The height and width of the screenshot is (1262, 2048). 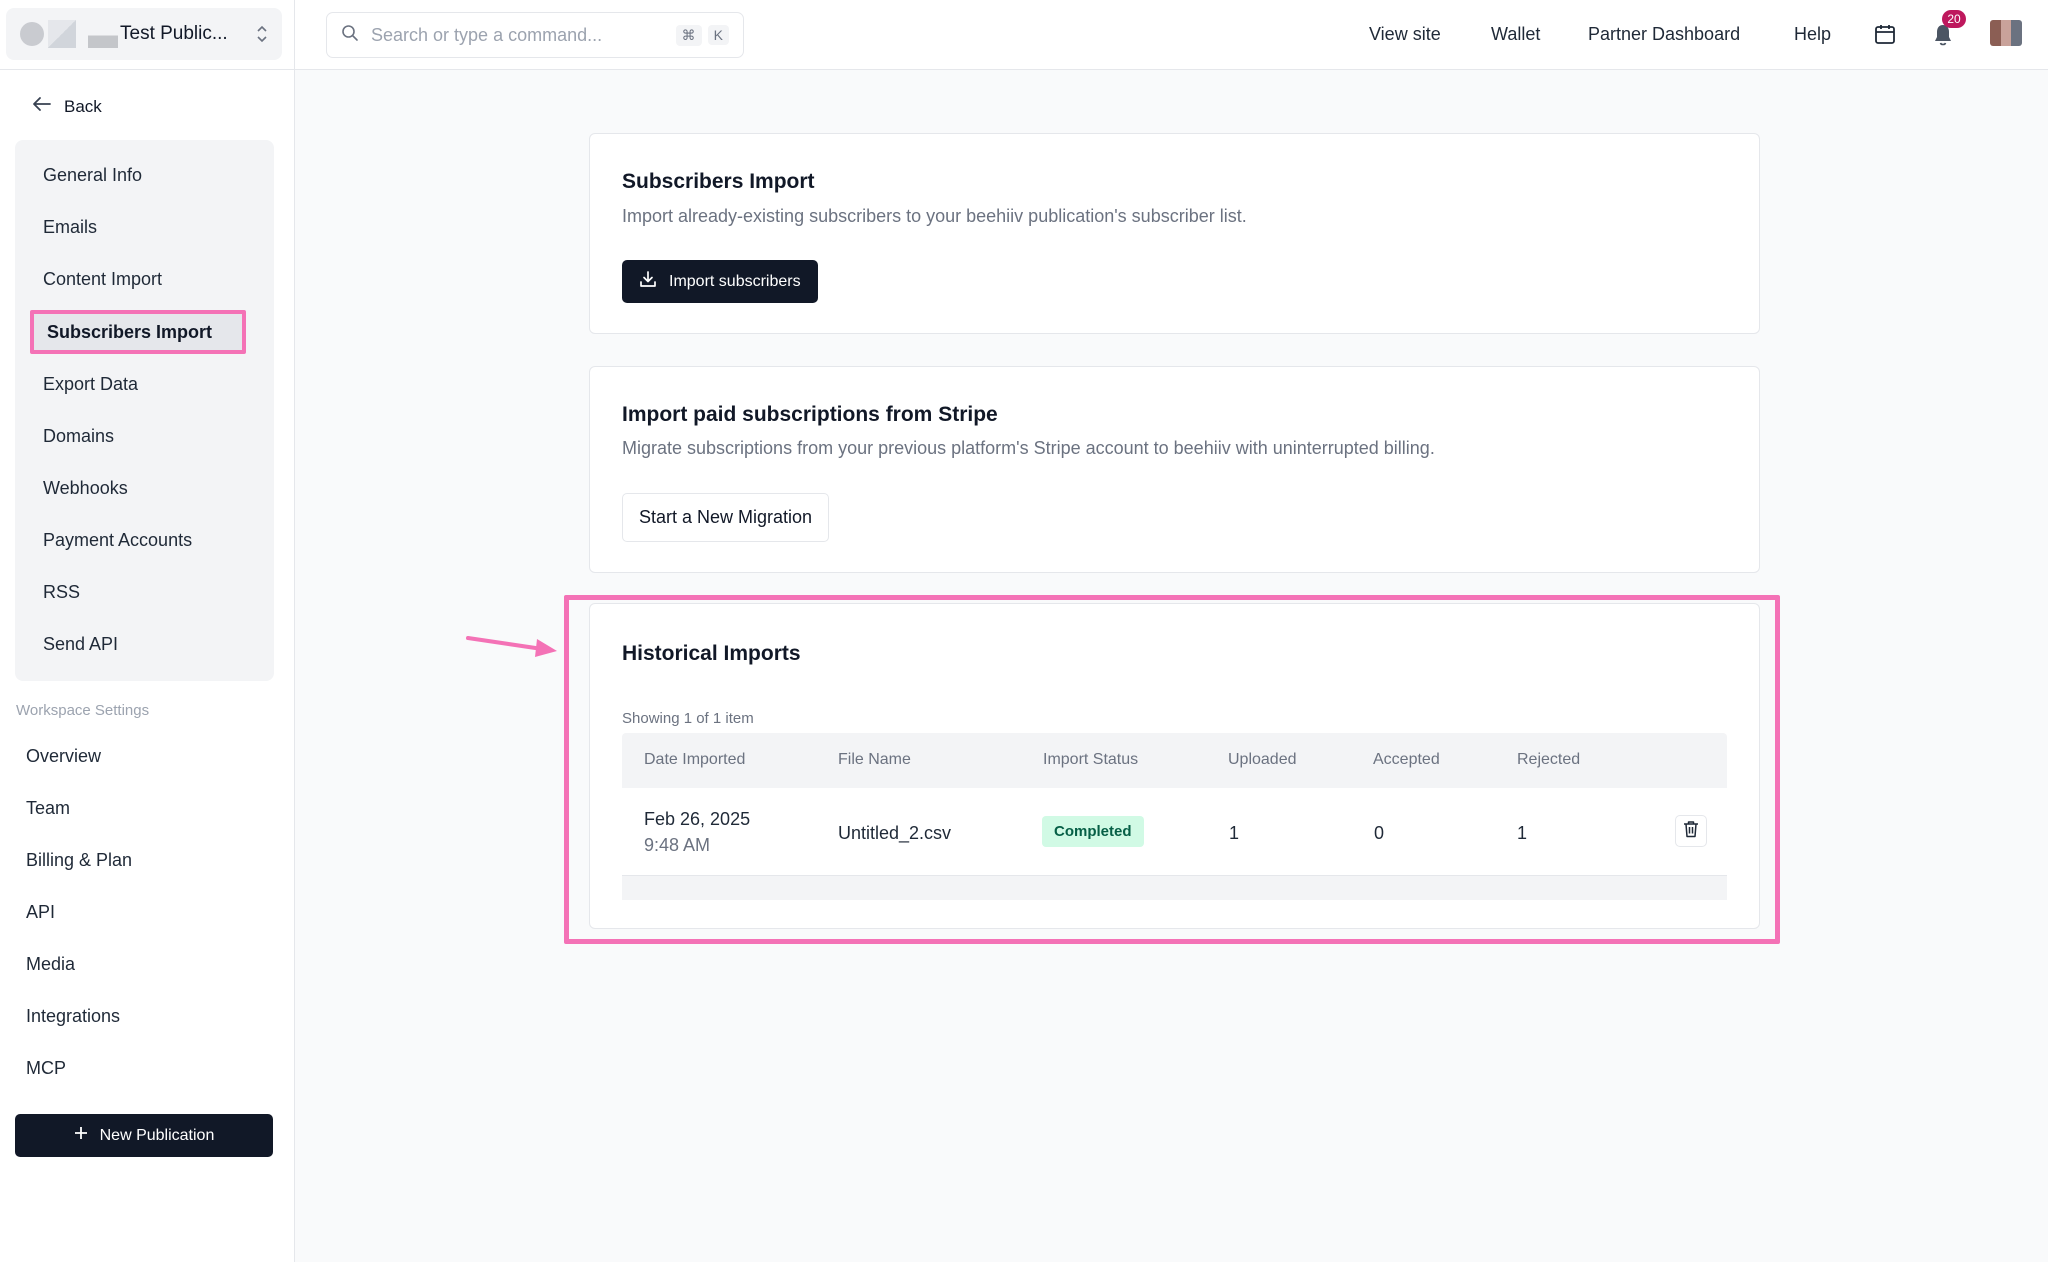 I want to click on showing-count: Showing 1 of 1 item, so click(x=688, y=718).